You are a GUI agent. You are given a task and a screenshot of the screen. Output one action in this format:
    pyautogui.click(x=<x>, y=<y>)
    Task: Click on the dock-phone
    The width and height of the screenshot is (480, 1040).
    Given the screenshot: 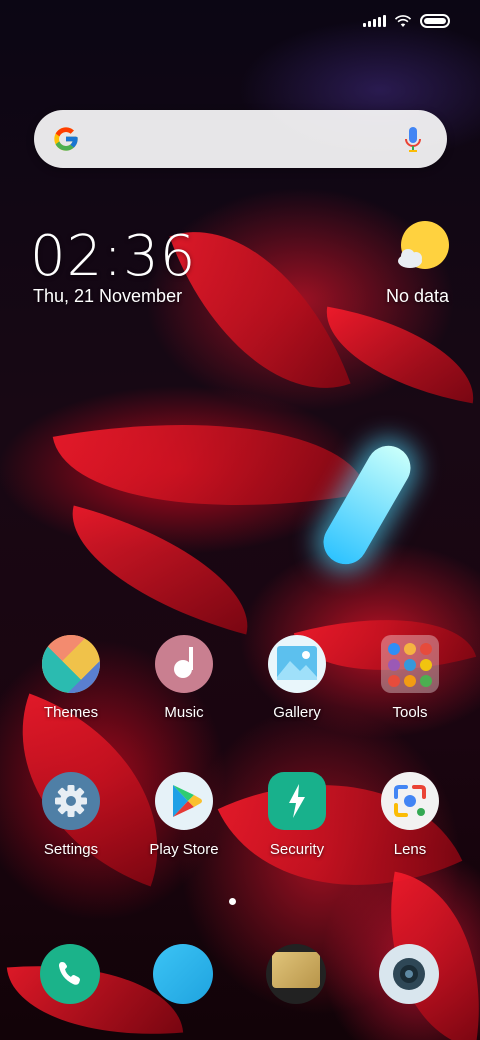 What is the action you would take?
    pyautogui.click(x=70, y=974)
    